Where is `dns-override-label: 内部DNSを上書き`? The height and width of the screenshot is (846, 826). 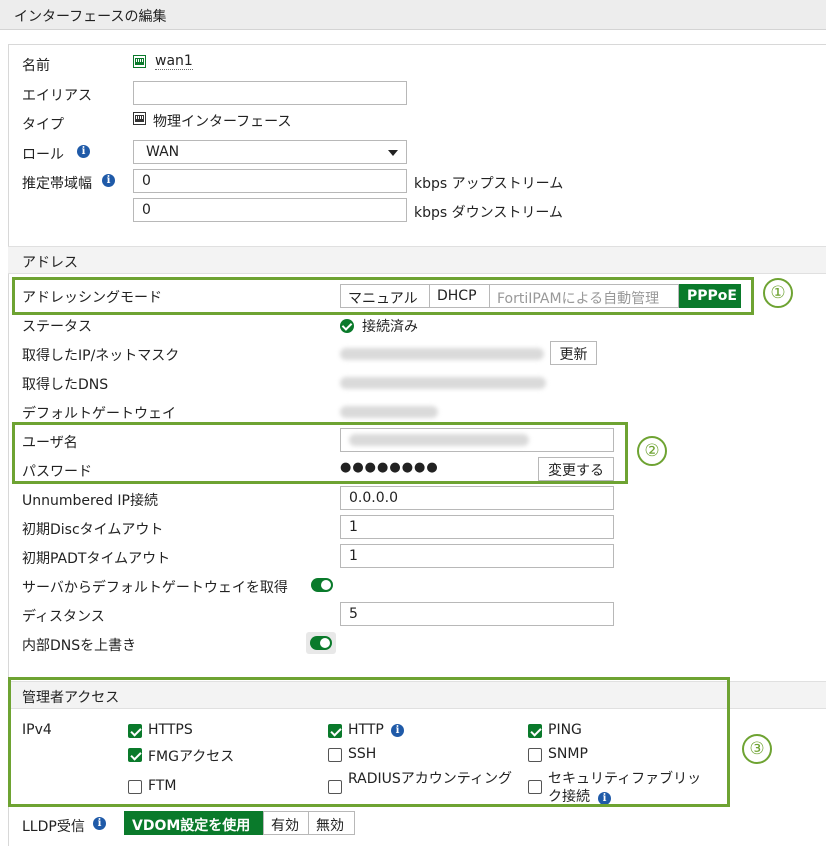 dns-override-label: 内部DNSを上書き is located at coordinates (79, 646).